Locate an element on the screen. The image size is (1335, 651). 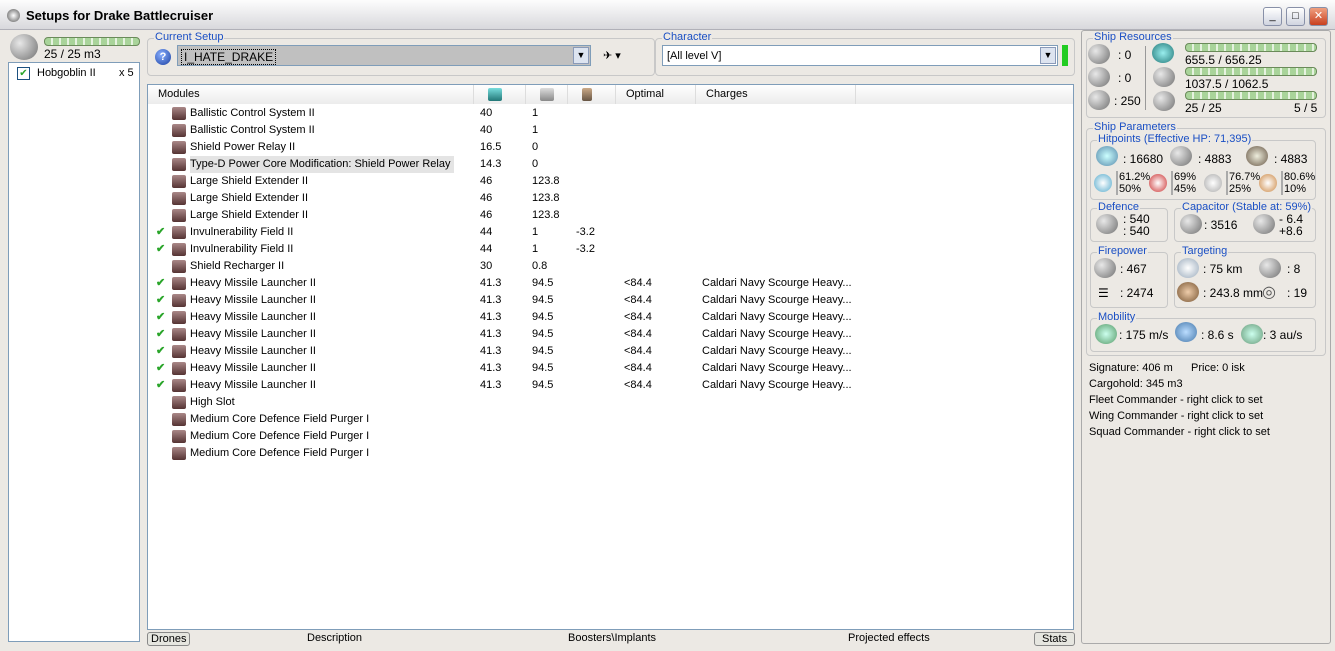
align-time-icon is located at coordinates (1186, 332).